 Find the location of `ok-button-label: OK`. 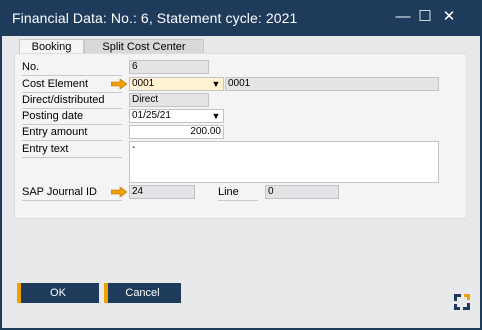

ok-button-label: OK is located at coordinates (58, 293).